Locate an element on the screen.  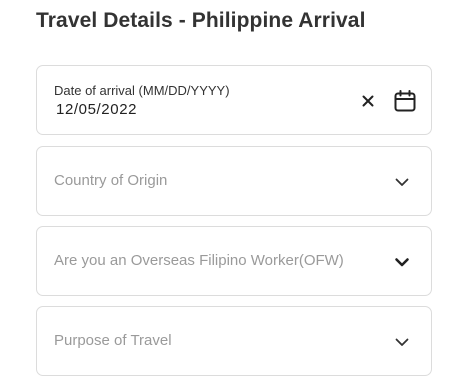
ofw-placeholder: Are you an Overseas Filipino Worker(OFW) is located at coordinates (199, 260).